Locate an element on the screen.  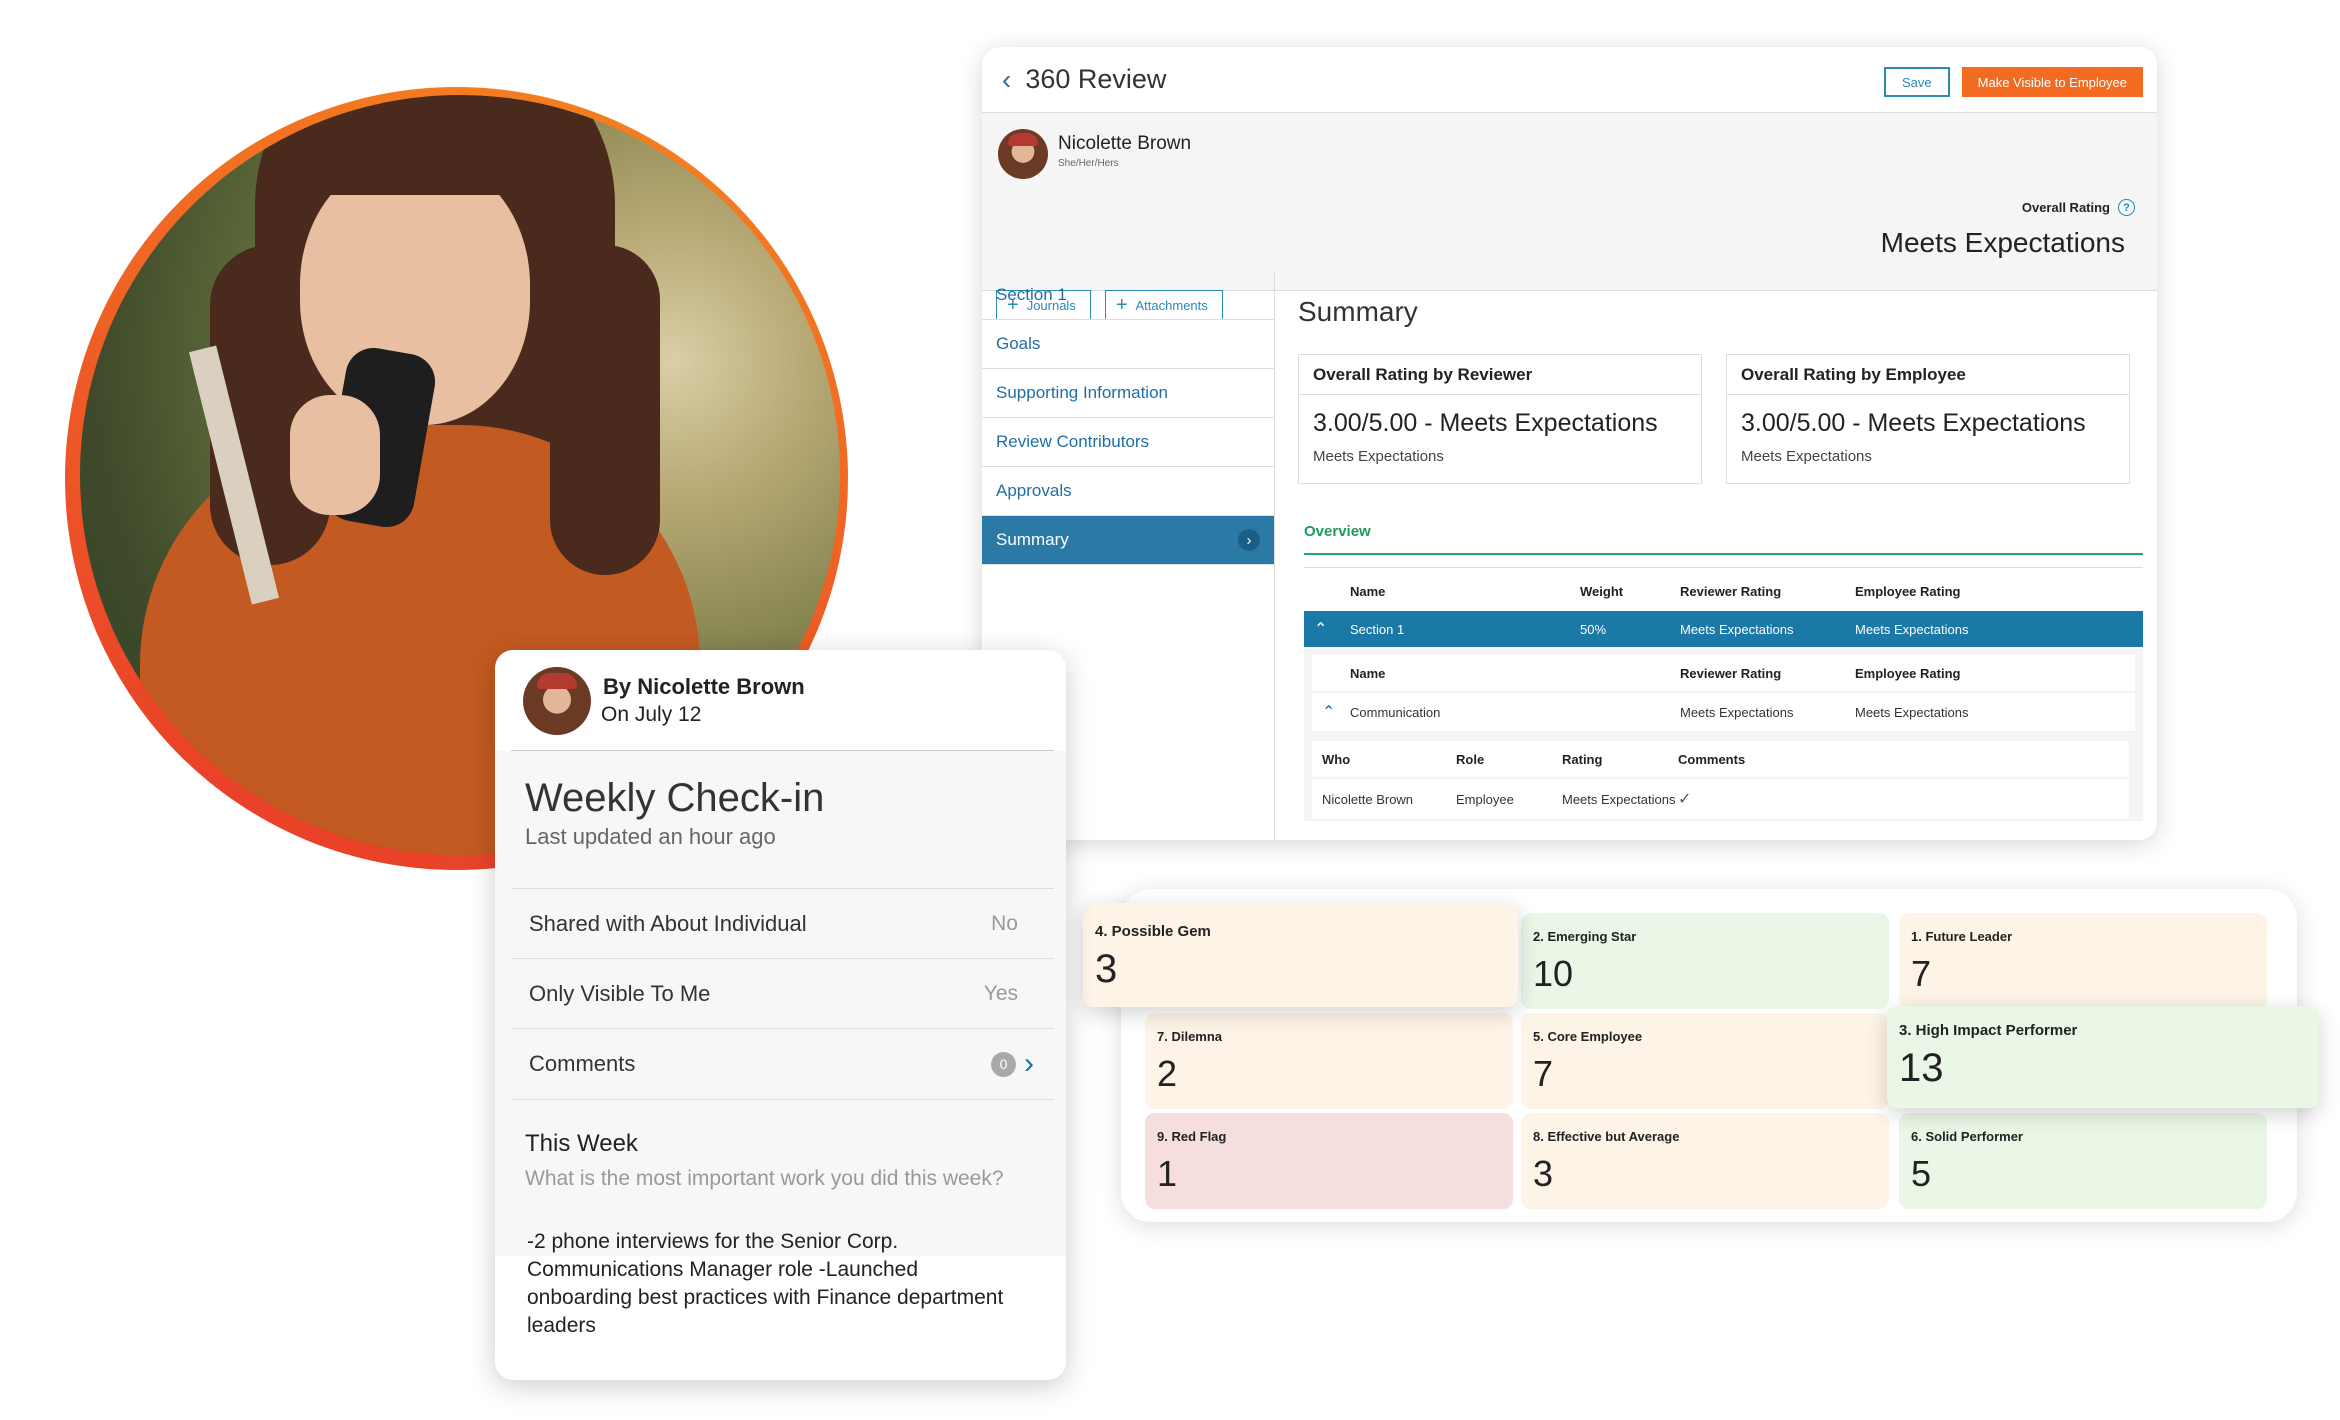
nine-box-cell-emerging-star: 2. Emerging Star 10 is located at coordinates (1705, 961).